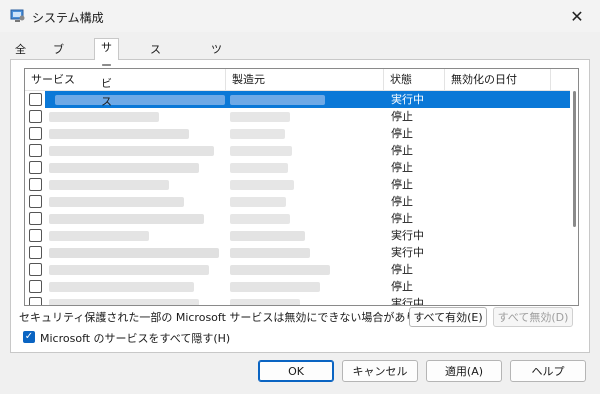 Image resolution: width=600 pixels, height=394 pixels. I want to click on column-header-service: サービス, so click(50, 79).